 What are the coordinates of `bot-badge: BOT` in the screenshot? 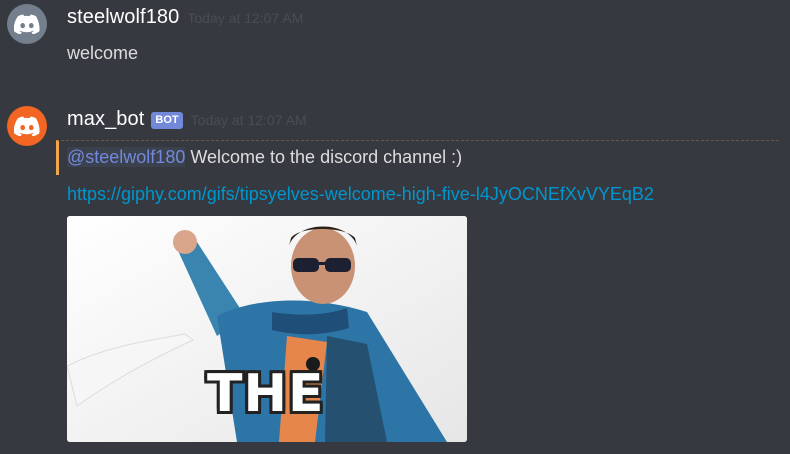 It's located at (167, 120).